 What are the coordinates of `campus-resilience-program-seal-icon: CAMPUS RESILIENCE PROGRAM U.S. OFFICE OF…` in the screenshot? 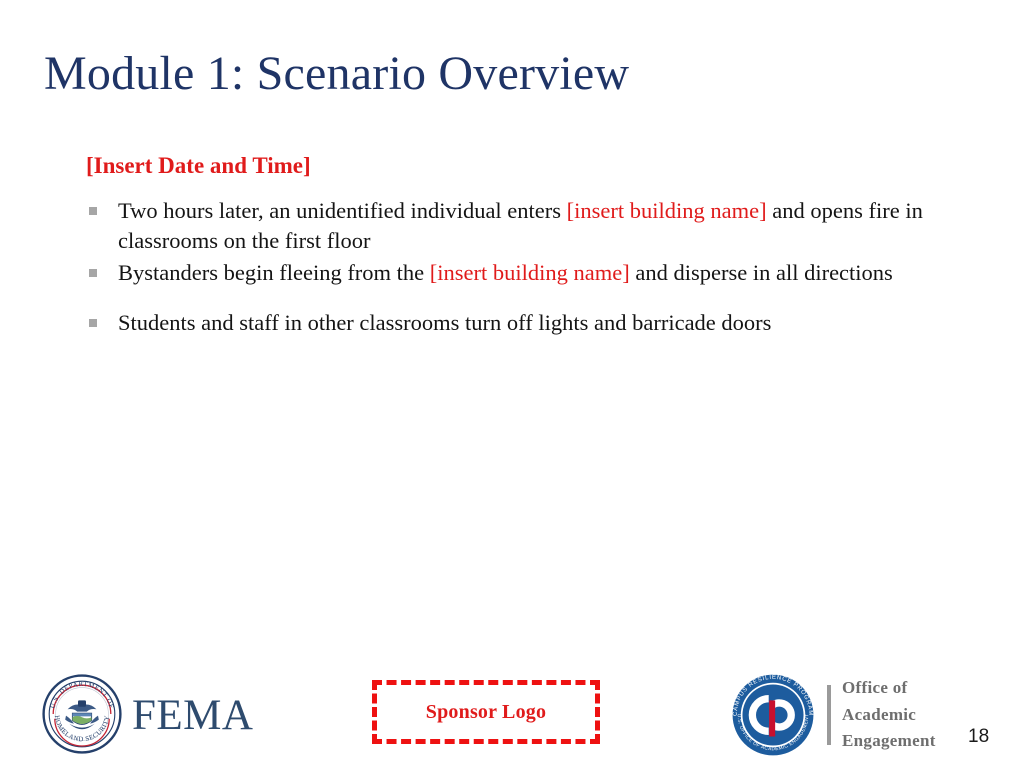 It's located at (773, 715).